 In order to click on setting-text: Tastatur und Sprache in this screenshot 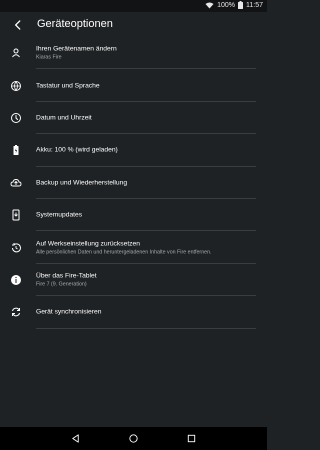, I will do `click(68, 85)`.